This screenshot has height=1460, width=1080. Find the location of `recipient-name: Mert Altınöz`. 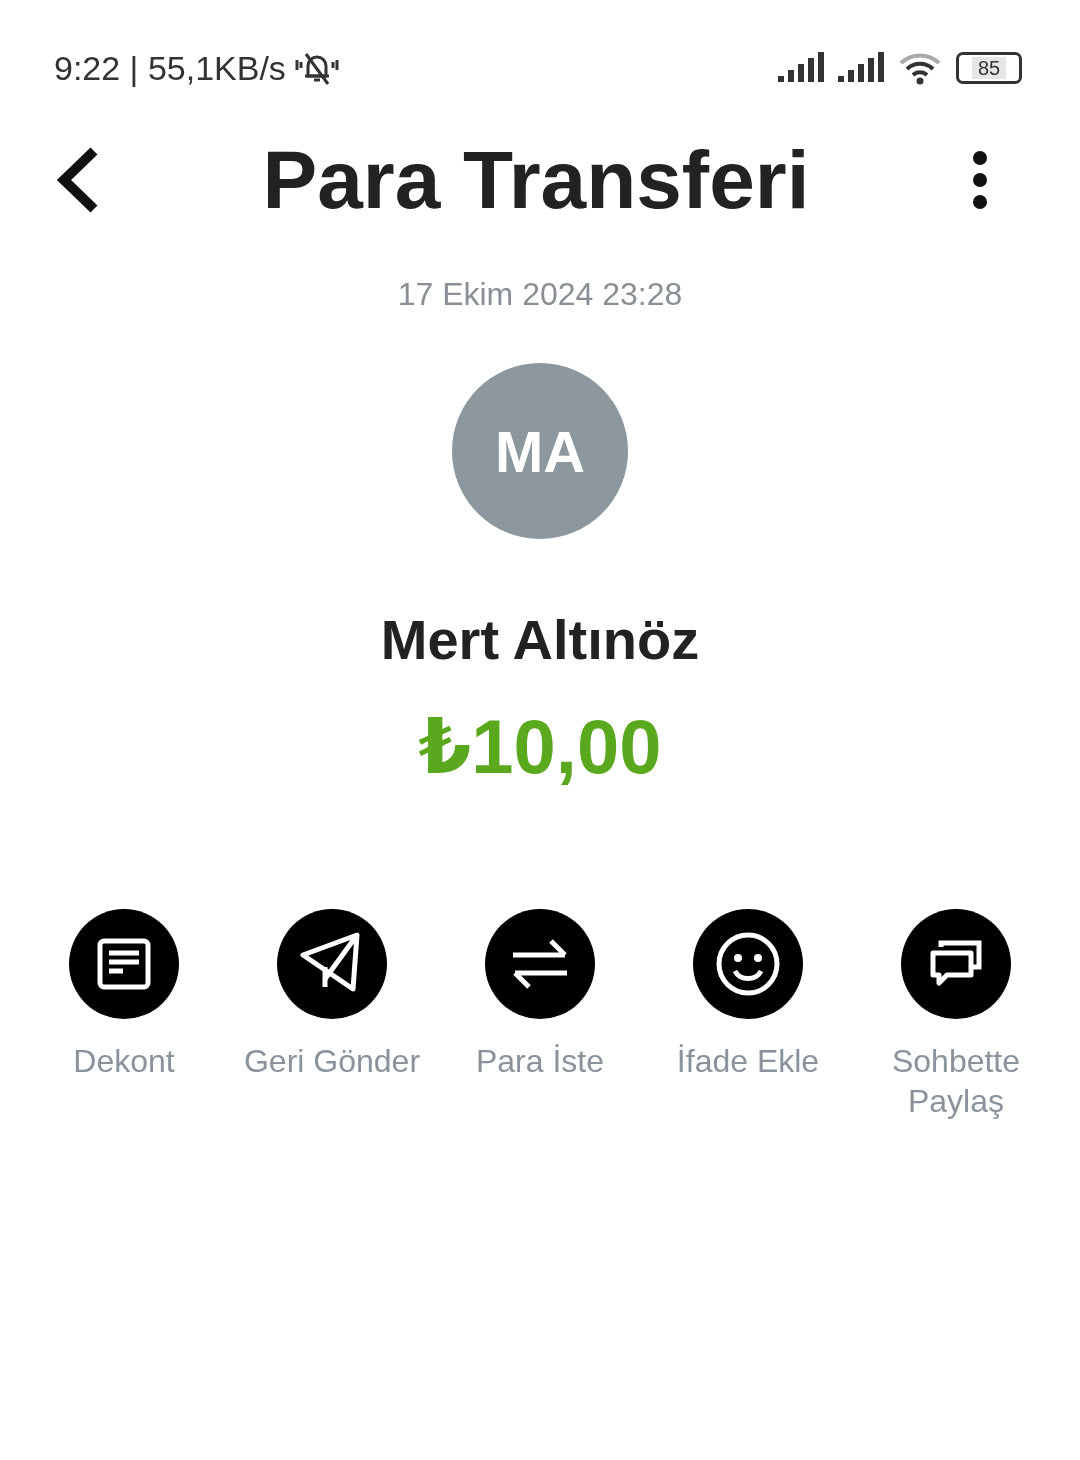

recipient-name: Mert Altınöz is located at coordinates (540, 639).